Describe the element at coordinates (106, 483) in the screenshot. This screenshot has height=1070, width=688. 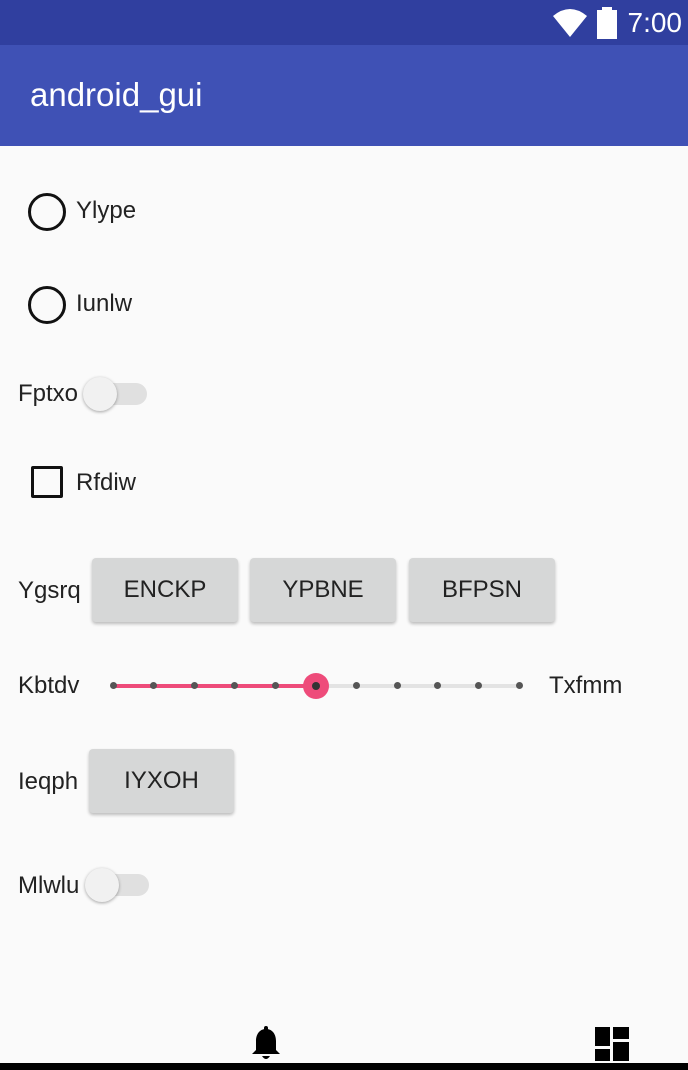
I see `checkbox-label-rfdiw: Rfdiw` at that location.